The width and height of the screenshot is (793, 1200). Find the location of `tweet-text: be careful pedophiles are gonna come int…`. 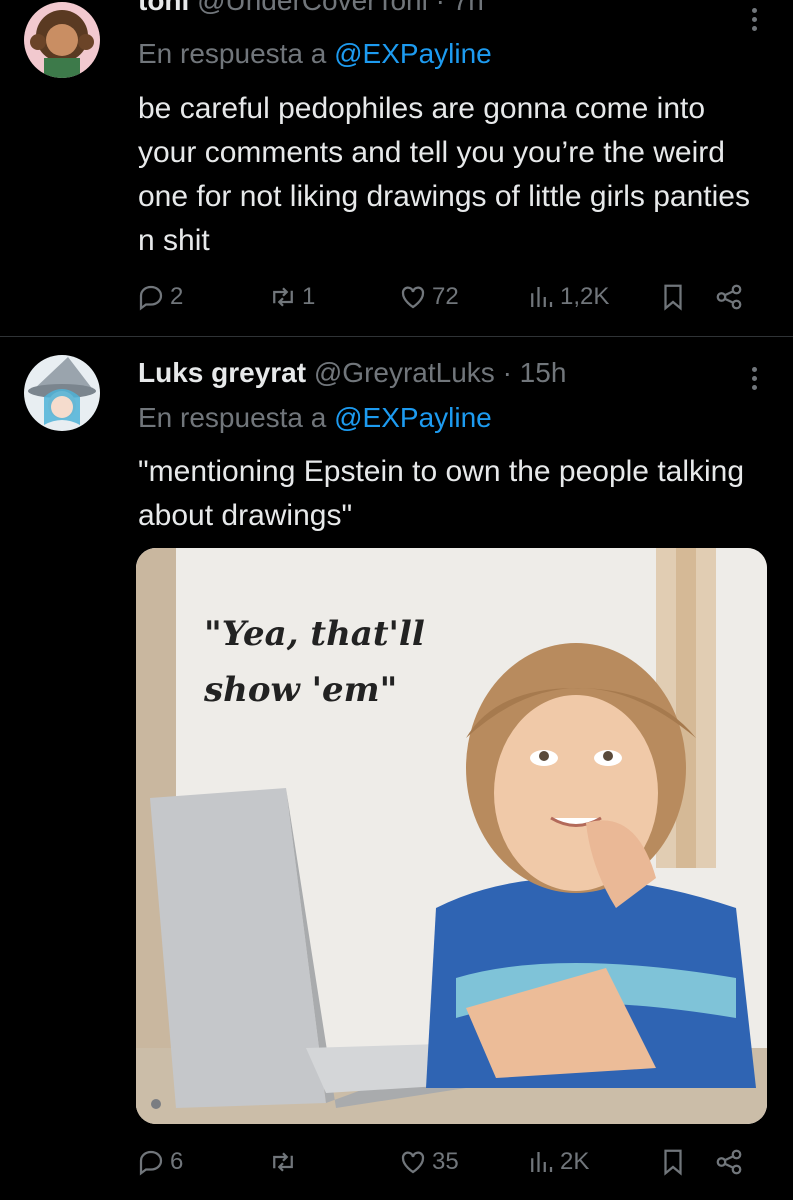

tweet-text: be careful pedophiles are gonna come int… is located at coordinates (444, 174).